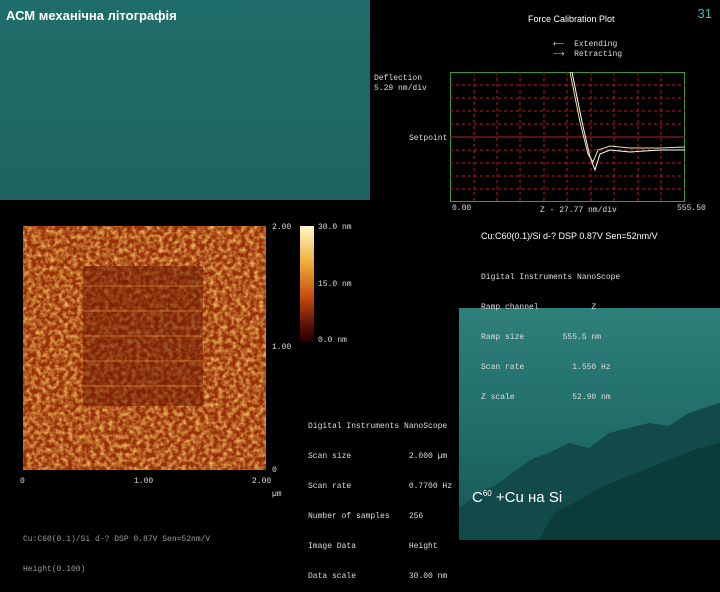 This screenshot has width=720, height=592. I want to click on force-x-max: 555.50, so click(691, 208).